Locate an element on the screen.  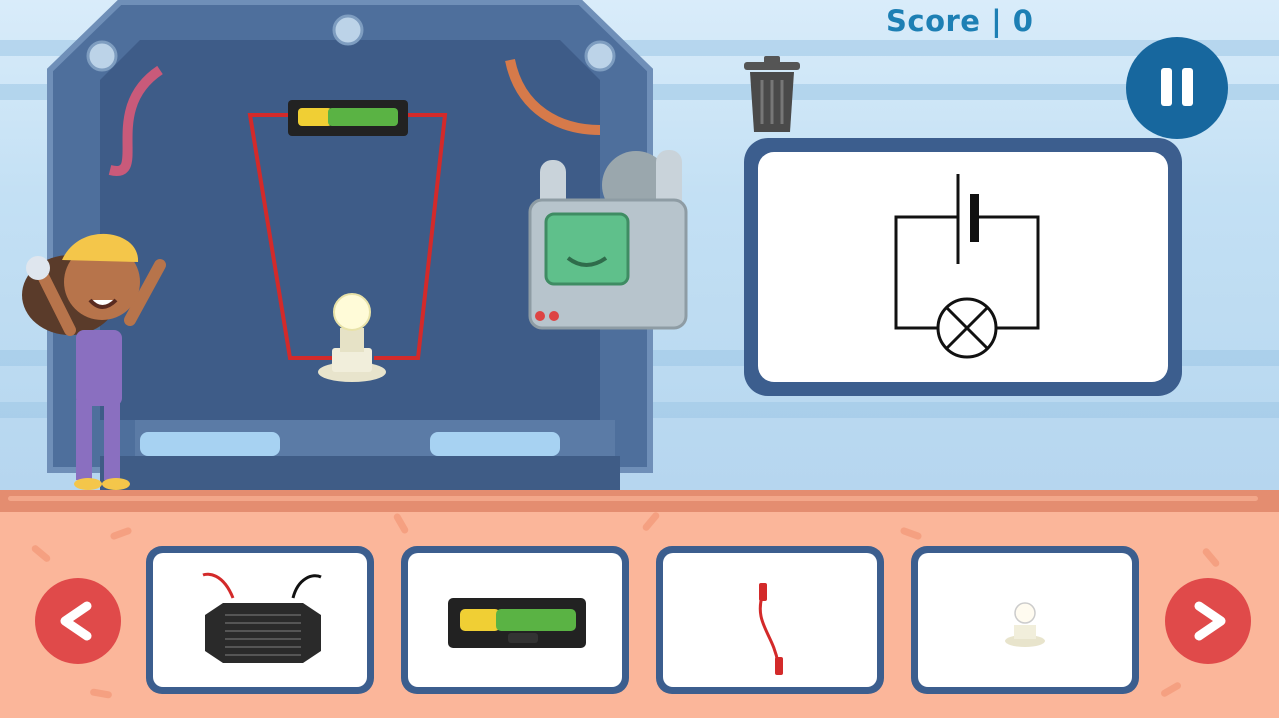
target-circuit-diagram is located at coordinates (963, 267).